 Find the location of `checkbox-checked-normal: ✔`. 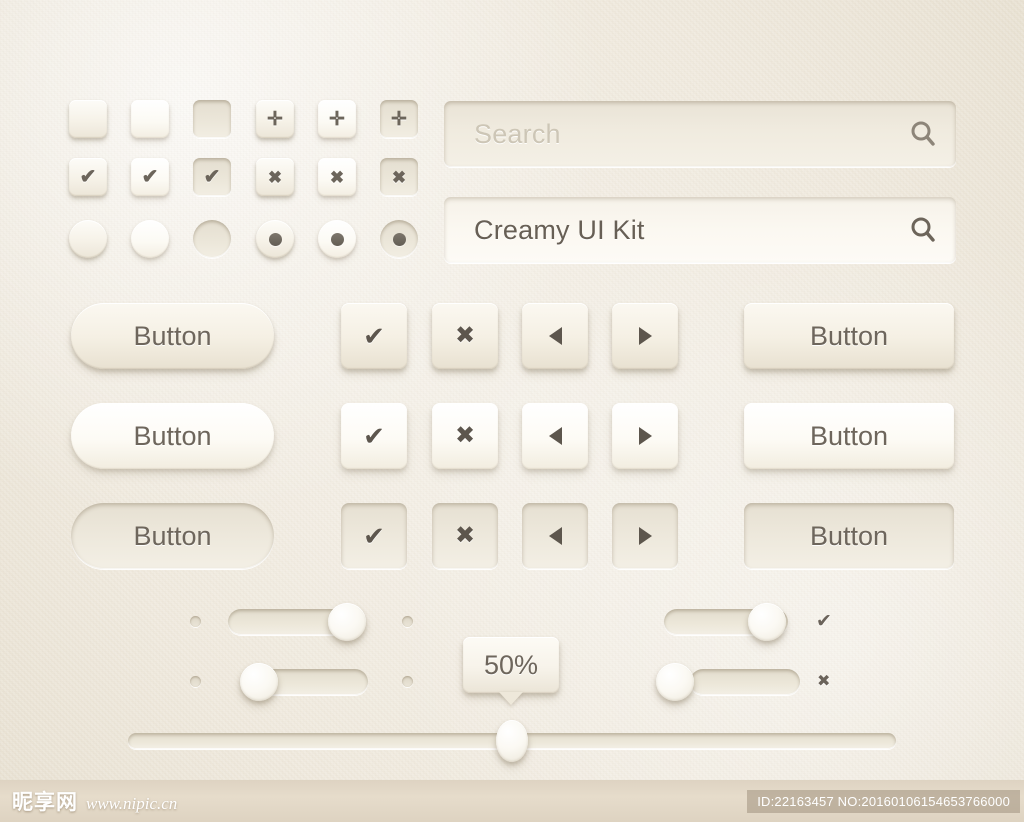

checkbox-checked-normal: ✔ is located at coordinates (88, 177).